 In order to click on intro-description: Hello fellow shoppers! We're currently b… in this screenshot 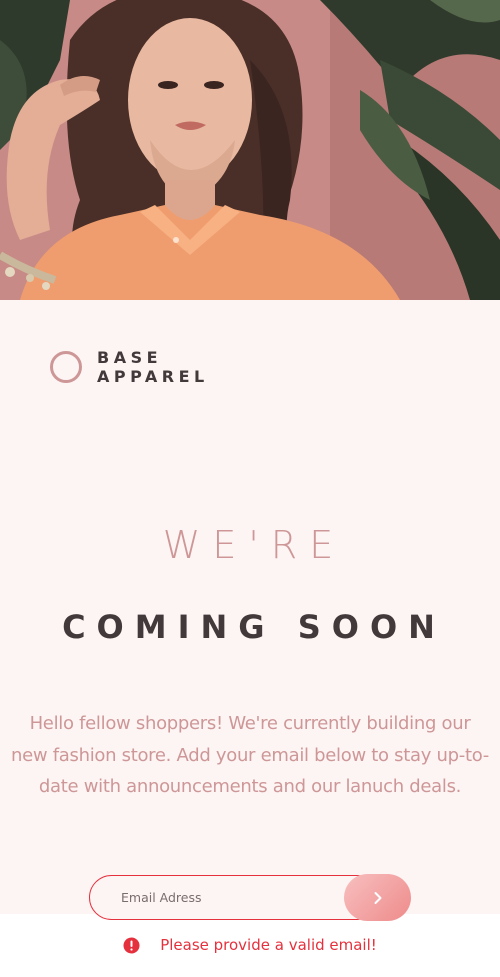, I will do `click(250, 755)`.